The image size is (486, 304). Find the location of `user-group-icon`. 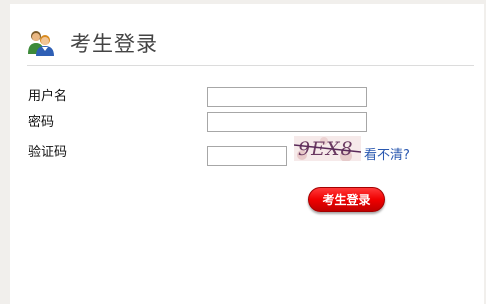

user-group-icon is located at coordinates (41, 43).